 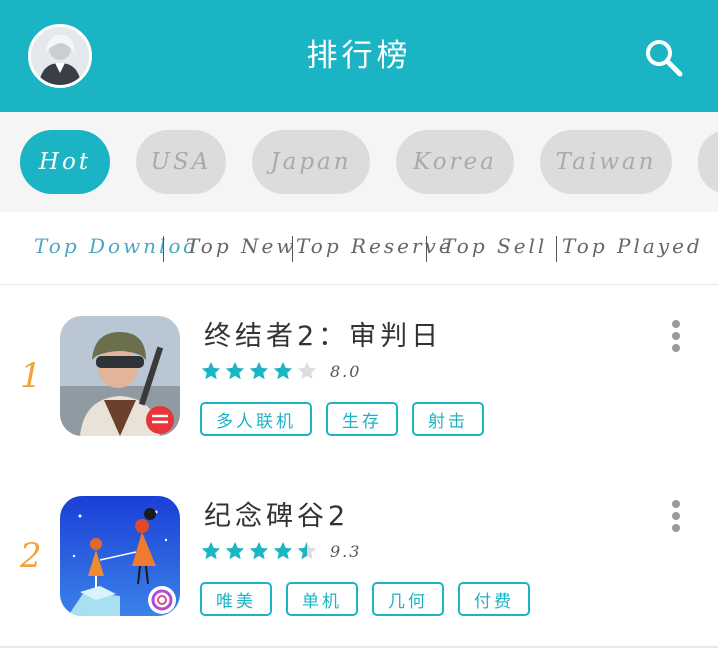 I want to click on search-icon, so click(x=664, y=58).